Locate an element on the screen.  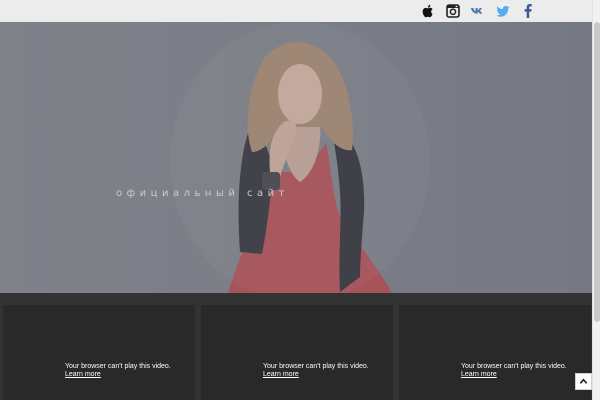
vk-icon is located at coordinates (476, 11).